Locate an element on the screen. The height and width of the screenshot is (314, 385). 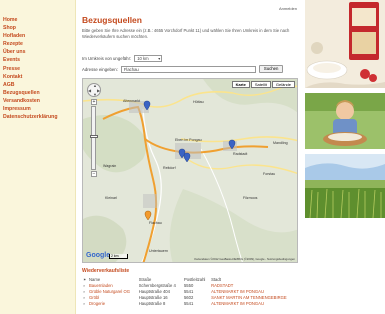
child-baking-photo is located at coordinates (345, 121).